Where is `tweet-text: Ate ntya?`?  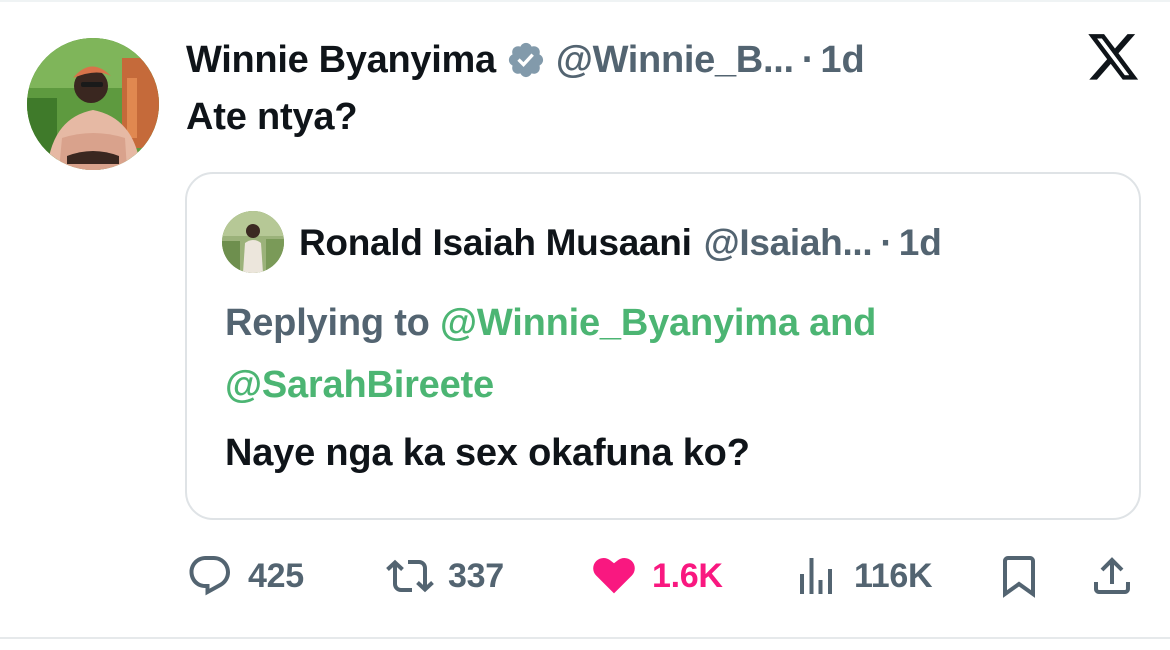 tweet-text: Ate ntya? is located at coordinates (272, 117).